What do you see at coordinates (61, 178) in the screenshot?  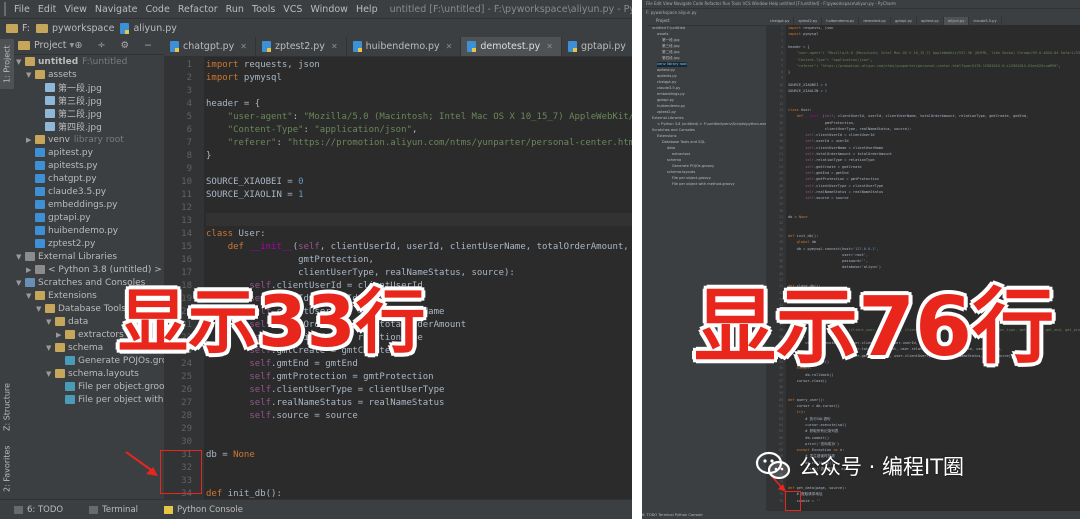 I see `tree-item: chatgpt.py` at bounding box center [61, 178].